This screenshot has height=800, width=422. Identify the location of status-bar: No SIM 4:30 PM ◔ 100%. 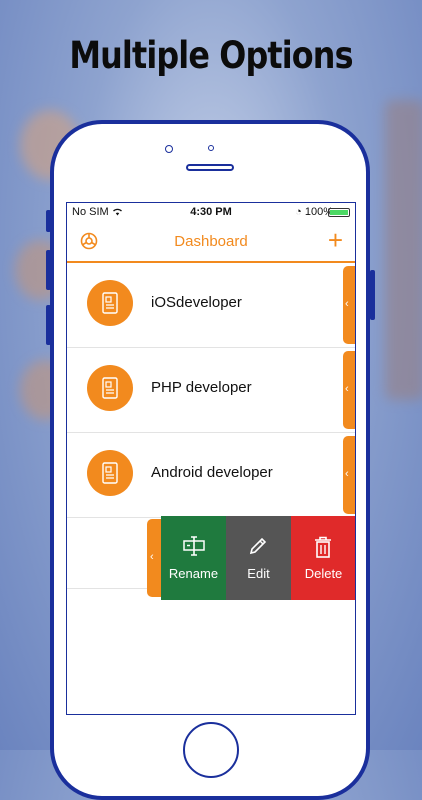
(211, 212).